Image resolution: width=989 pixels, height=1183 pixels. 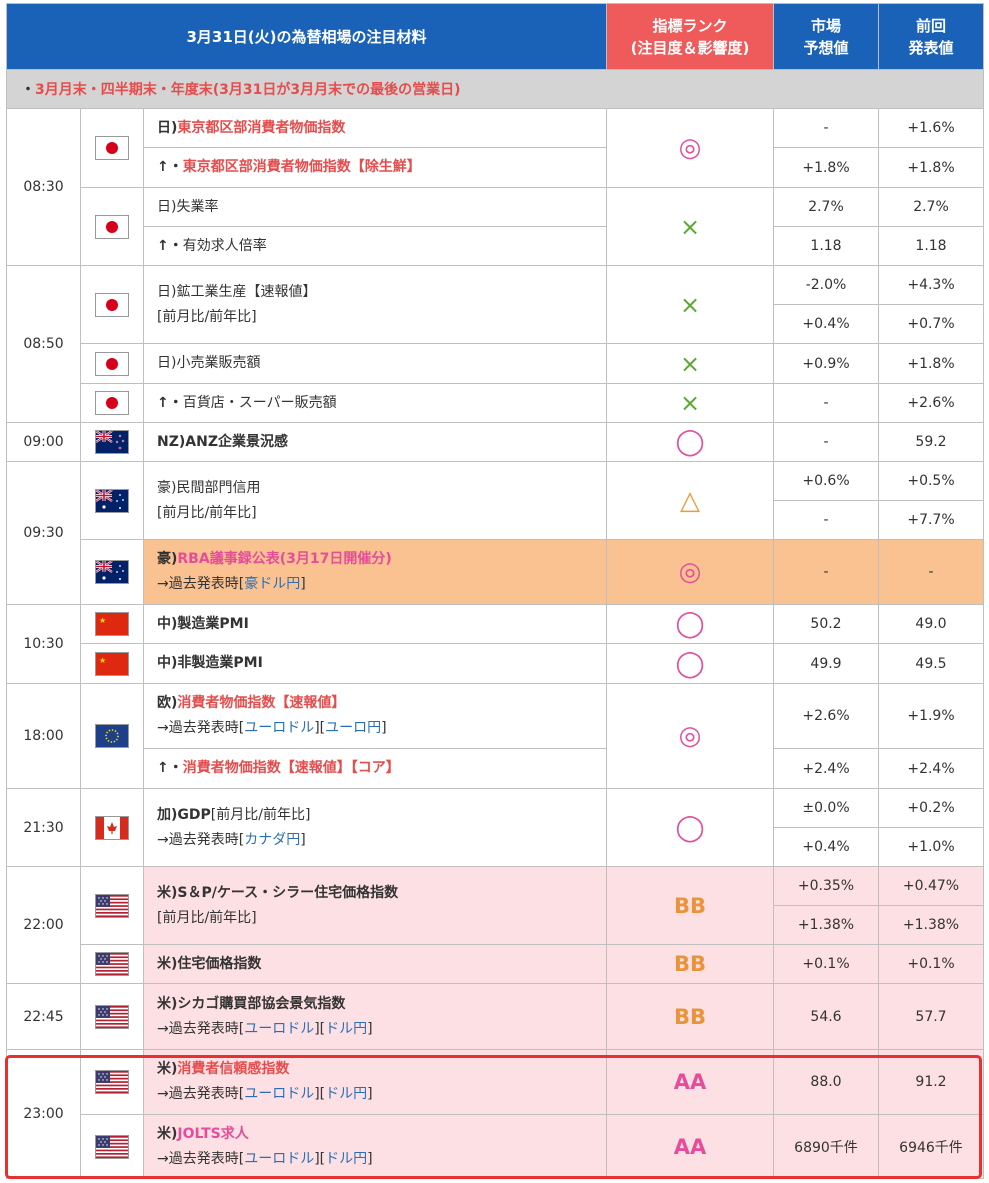 What do you see at coordinates (224, 245) in the screenshot?
I see `indicator-name: 有効求人倍率` at bounding box center [224, 245].